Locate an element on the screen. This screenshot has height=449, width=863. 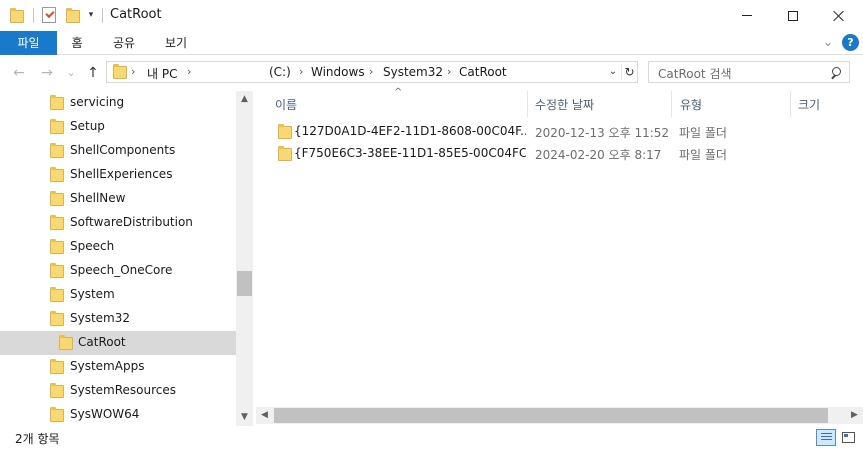
tree-item-servicing: servicing is located at coordinates (118, 103).